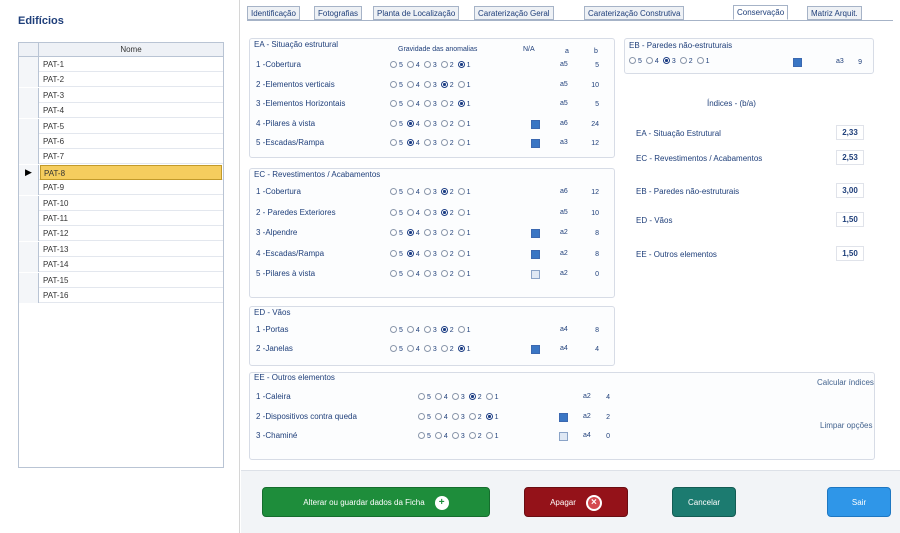 This screenshot has width=900, height=533. I want to click on table-row: PAT-2, so click(121, 80).